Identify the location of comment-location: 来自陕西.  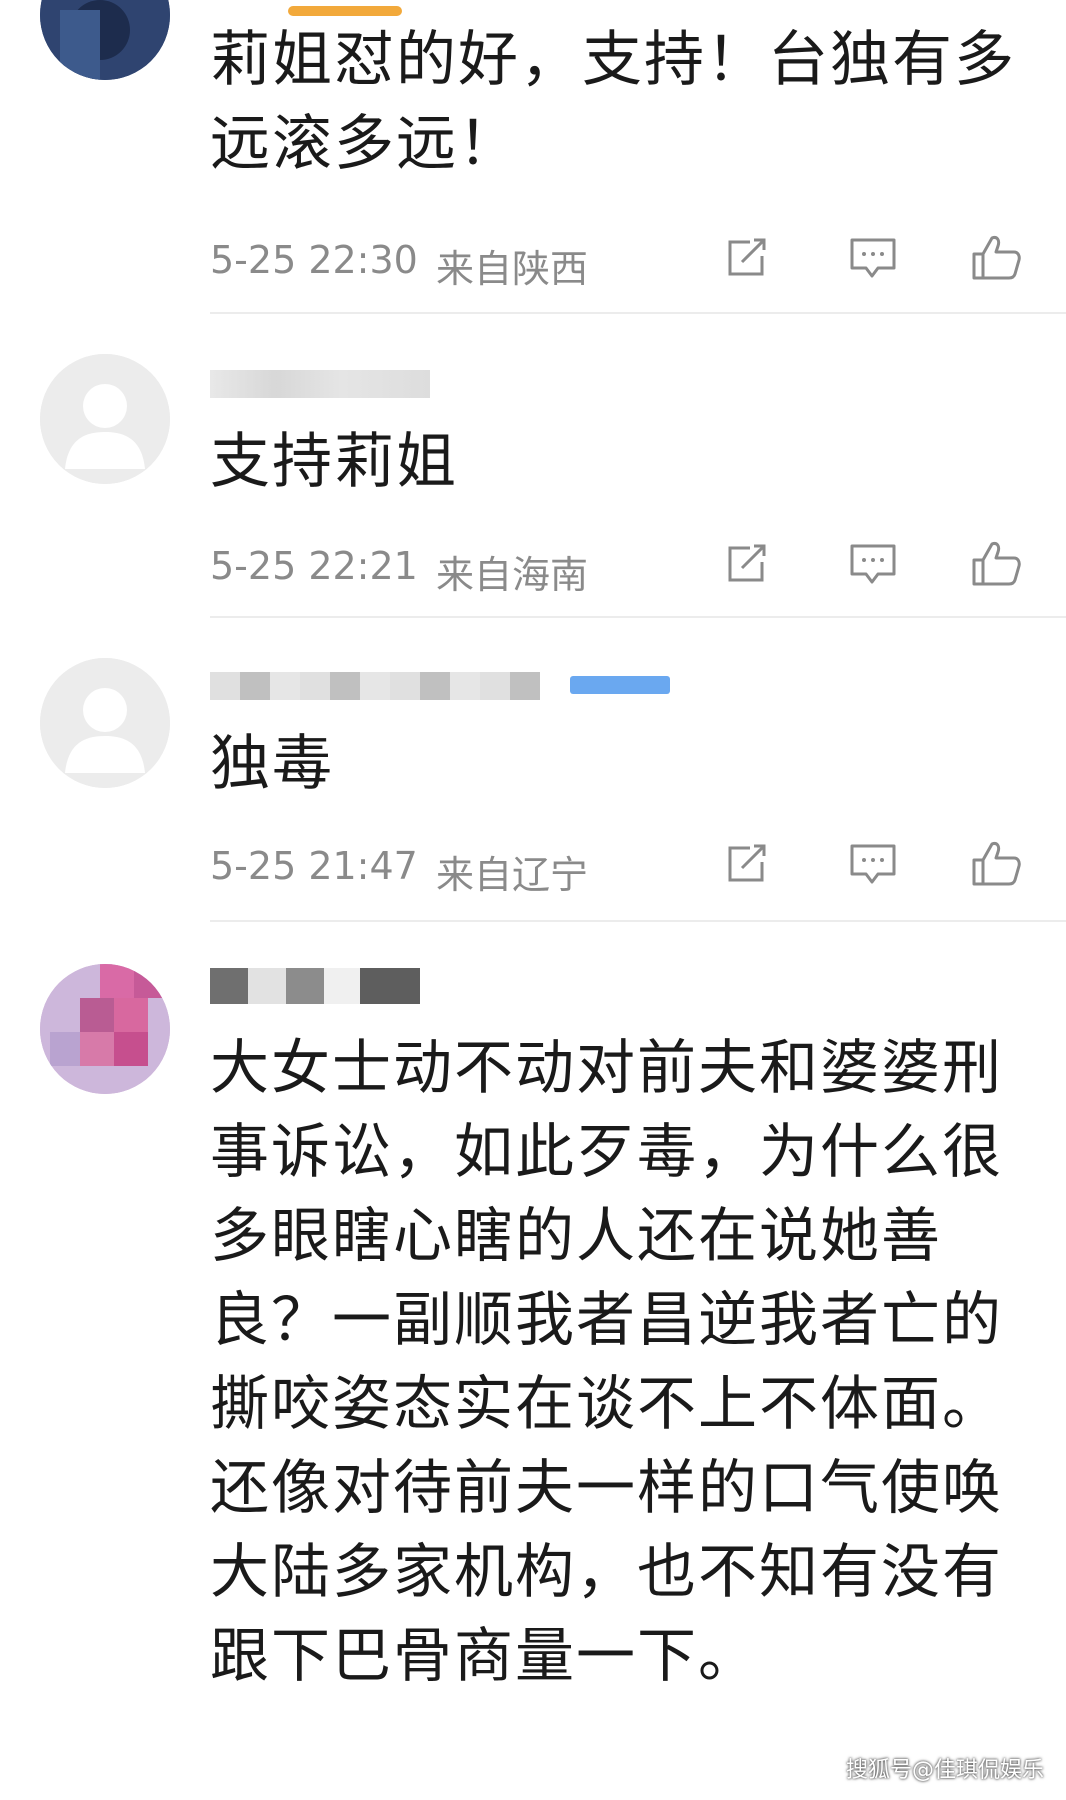
(512, 269).